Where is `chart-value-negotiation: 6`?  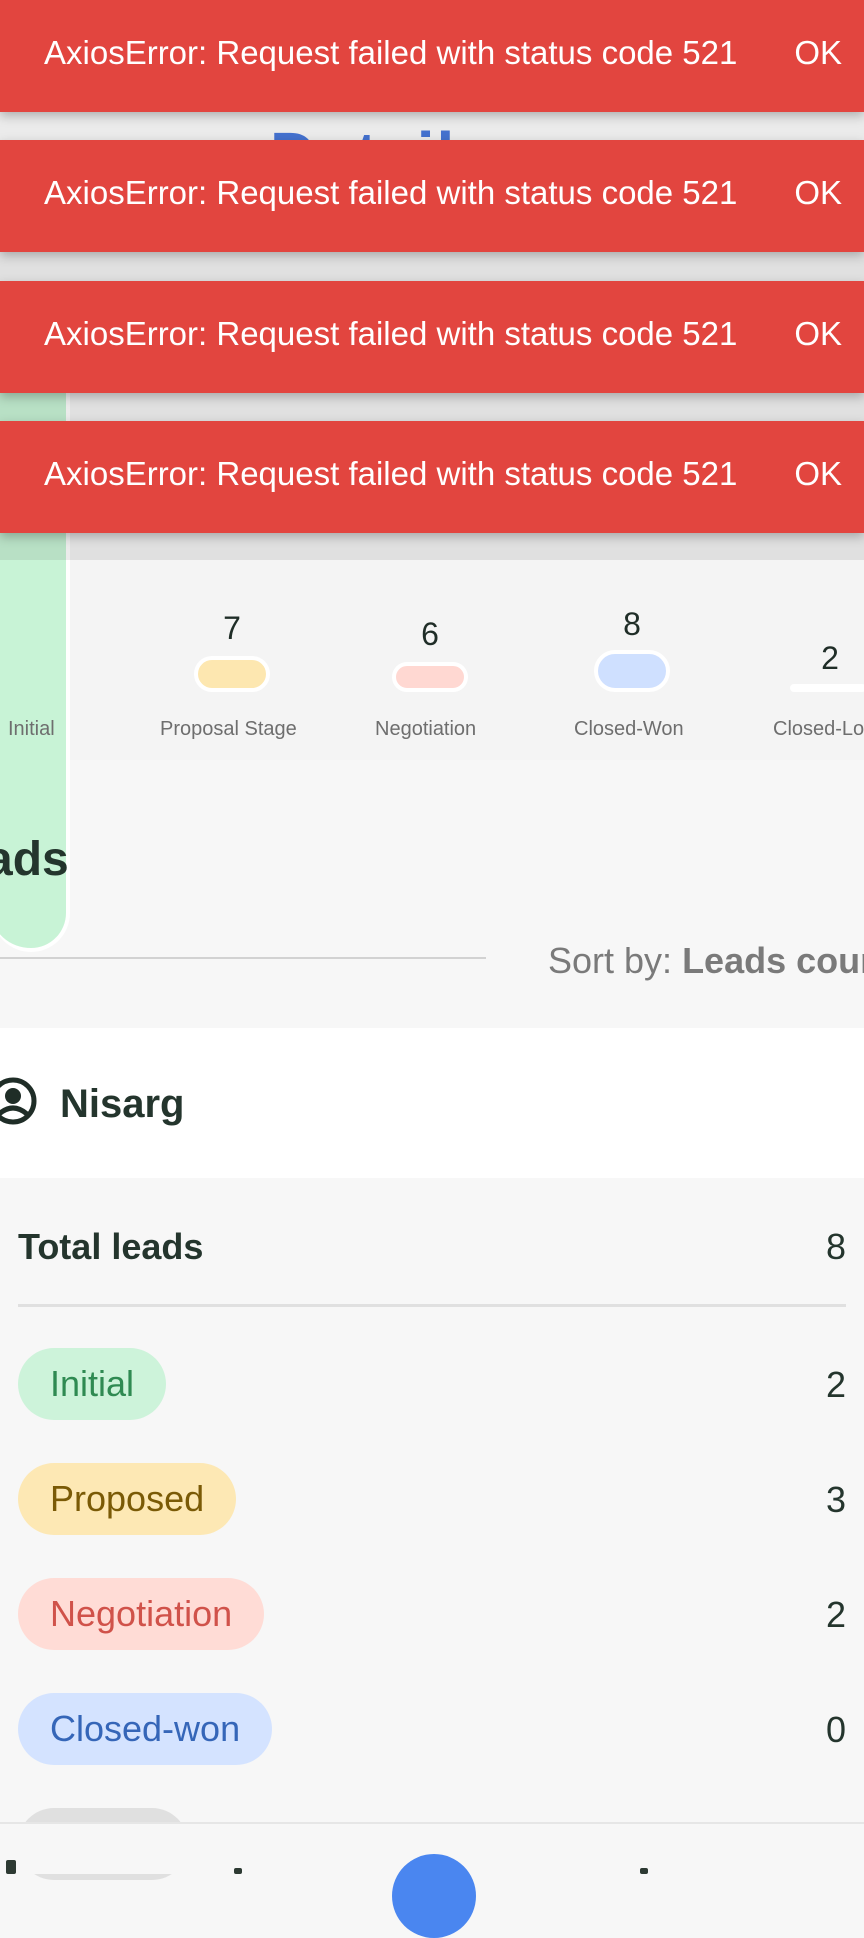
chart-value-negotiation: 6 is located at coordinates (430, 634).